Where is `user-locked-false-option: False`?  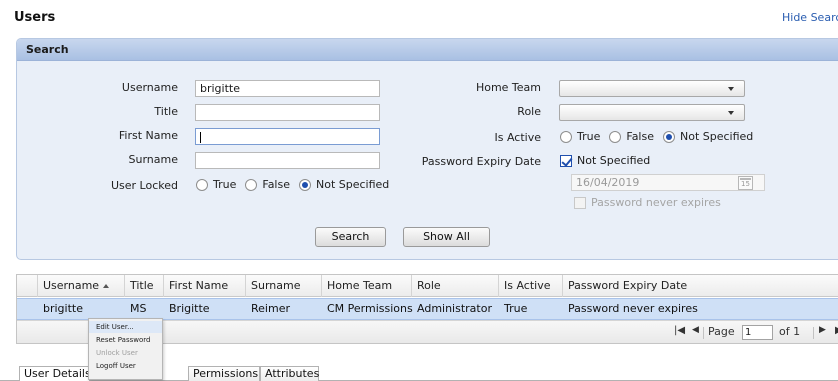
user-locked-false-option: False is located at coordinates (267, 184).